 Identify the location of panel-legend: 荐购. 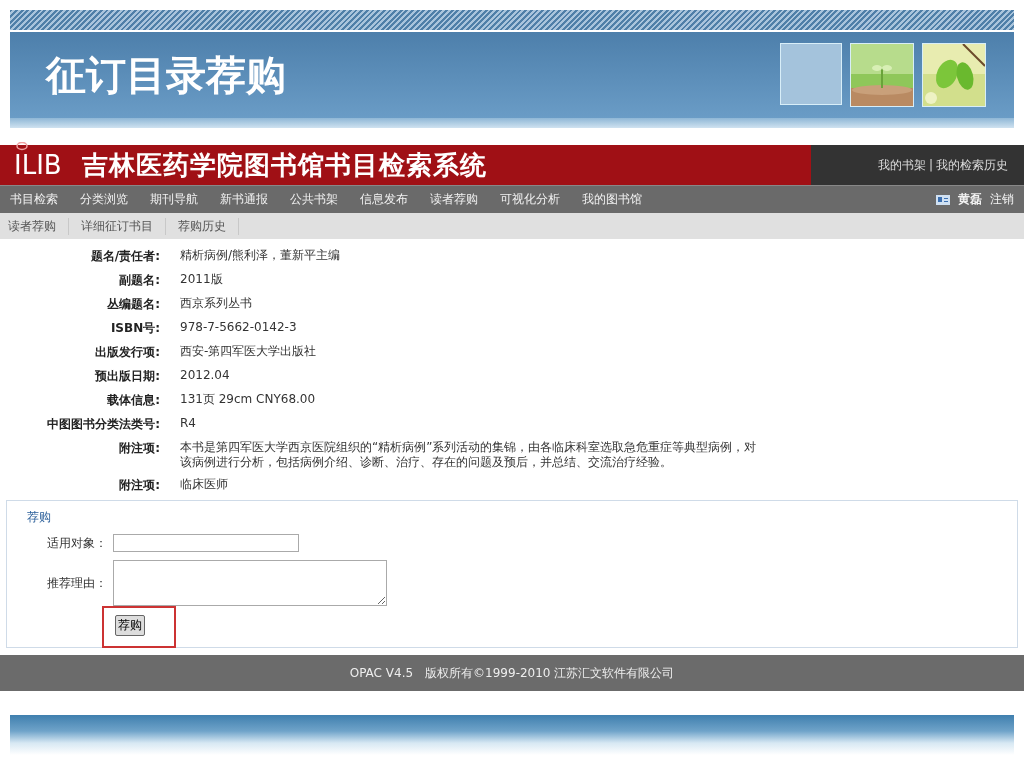
(512, 517).